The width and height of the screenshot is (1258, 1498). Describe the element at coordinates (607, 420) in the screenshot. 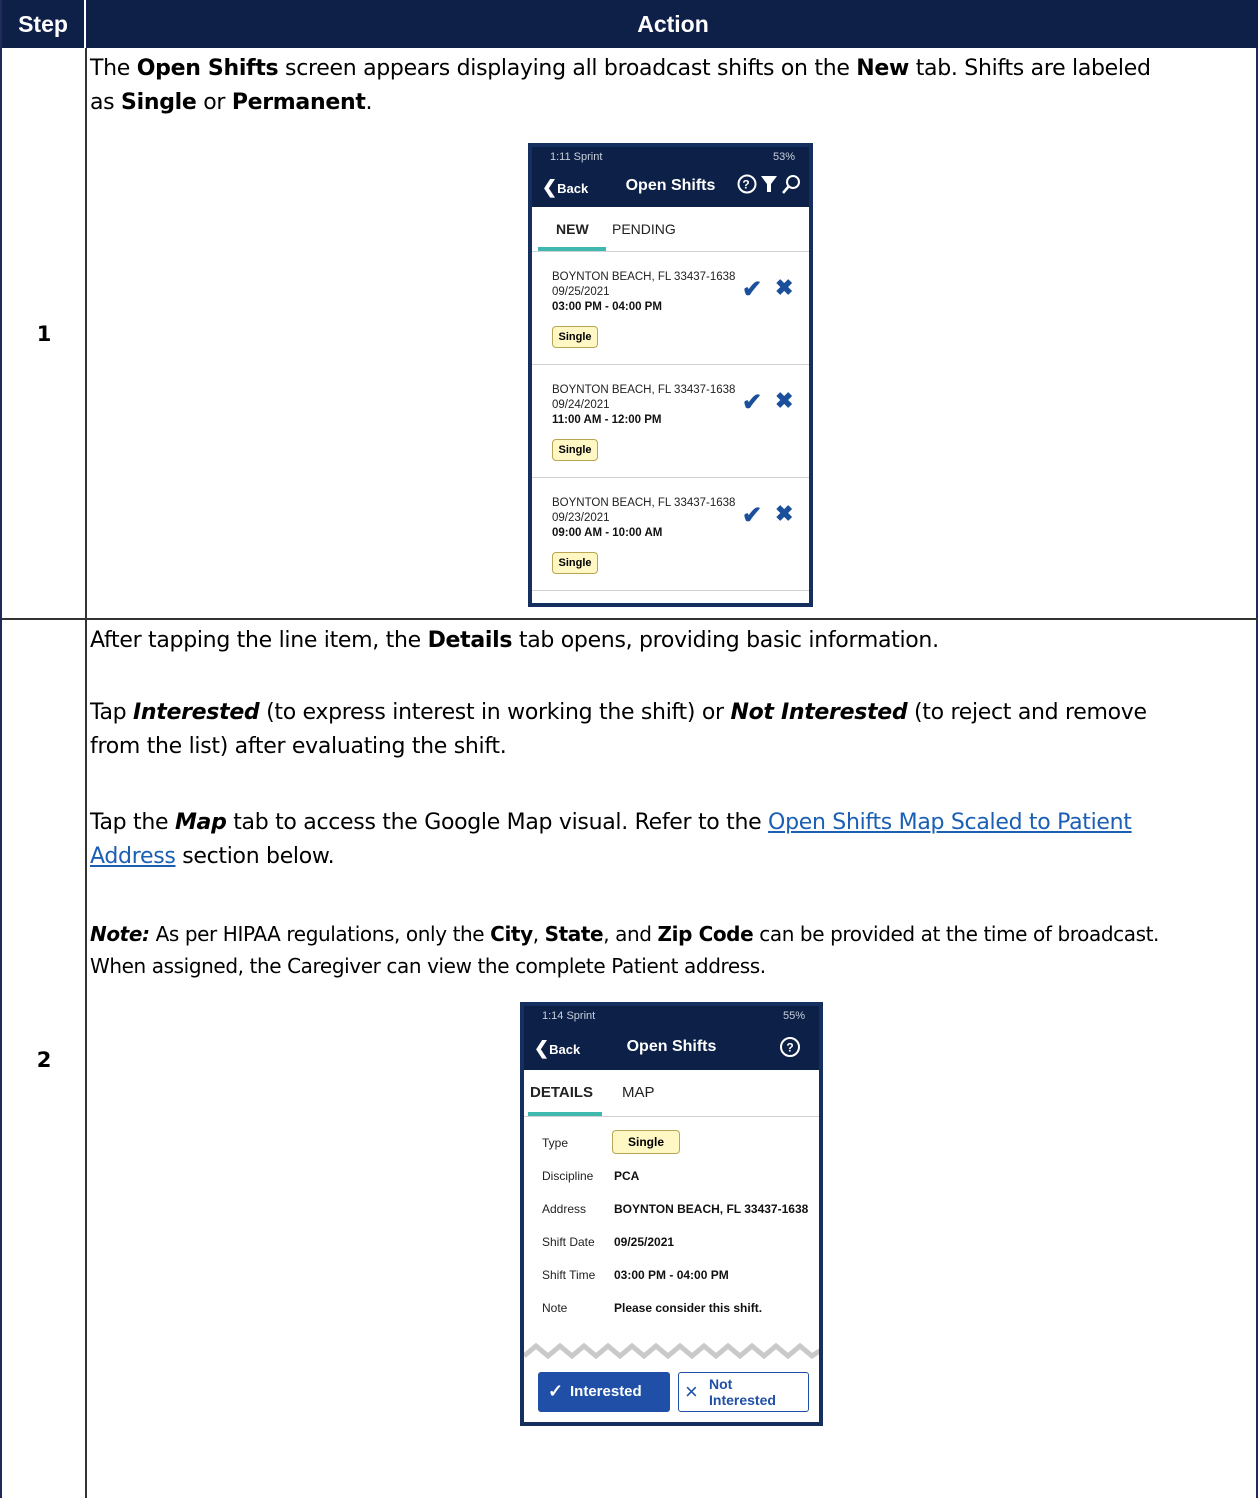

I see `shift-time: 11:00 AM - 12:00 PM` at that location.